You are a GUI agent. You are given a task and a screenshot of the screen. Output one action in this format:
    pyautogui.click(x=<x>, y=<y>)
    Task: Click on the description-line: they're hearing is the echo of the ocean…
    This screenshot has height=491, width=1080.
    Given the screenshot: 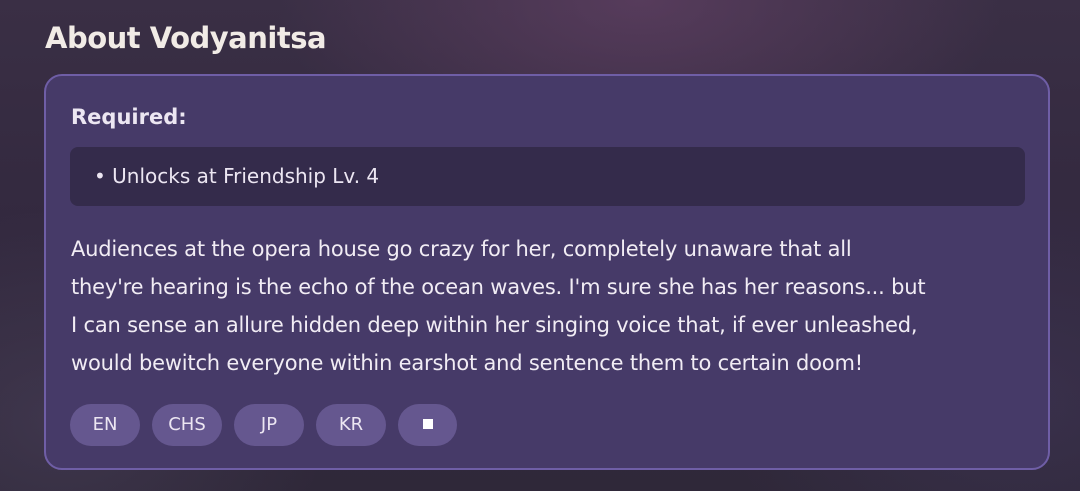 What is the action you would take?
    pyautogui.click(x=498, y=287)
    